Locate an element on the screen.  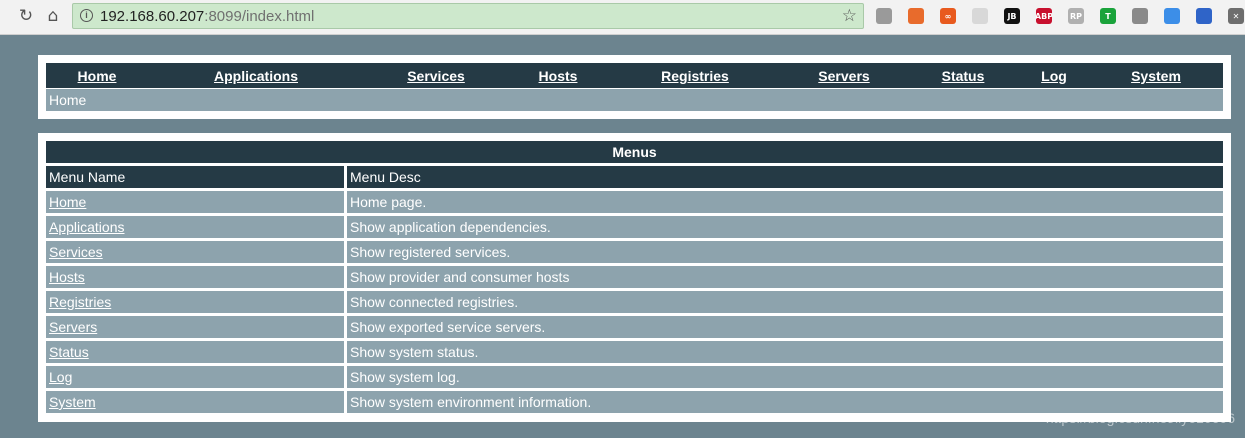
reload-icon: ↻ is located at coordinates (26, 16).